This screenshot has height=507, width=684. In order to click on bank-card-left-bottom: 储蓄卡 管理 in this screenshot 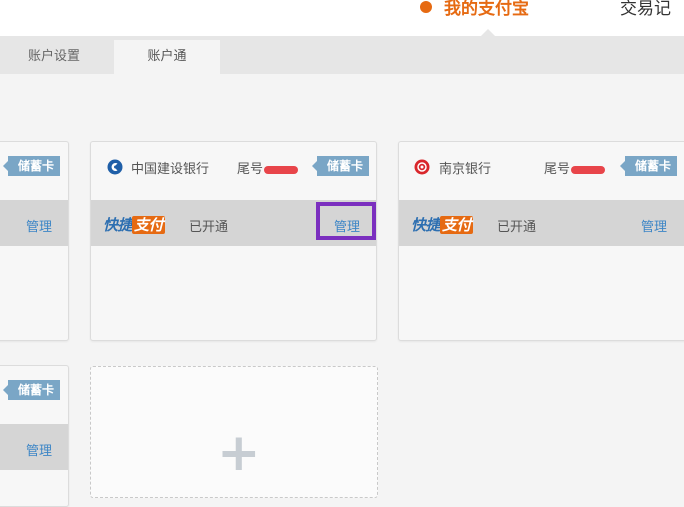, I will do `click(34, 436)`.